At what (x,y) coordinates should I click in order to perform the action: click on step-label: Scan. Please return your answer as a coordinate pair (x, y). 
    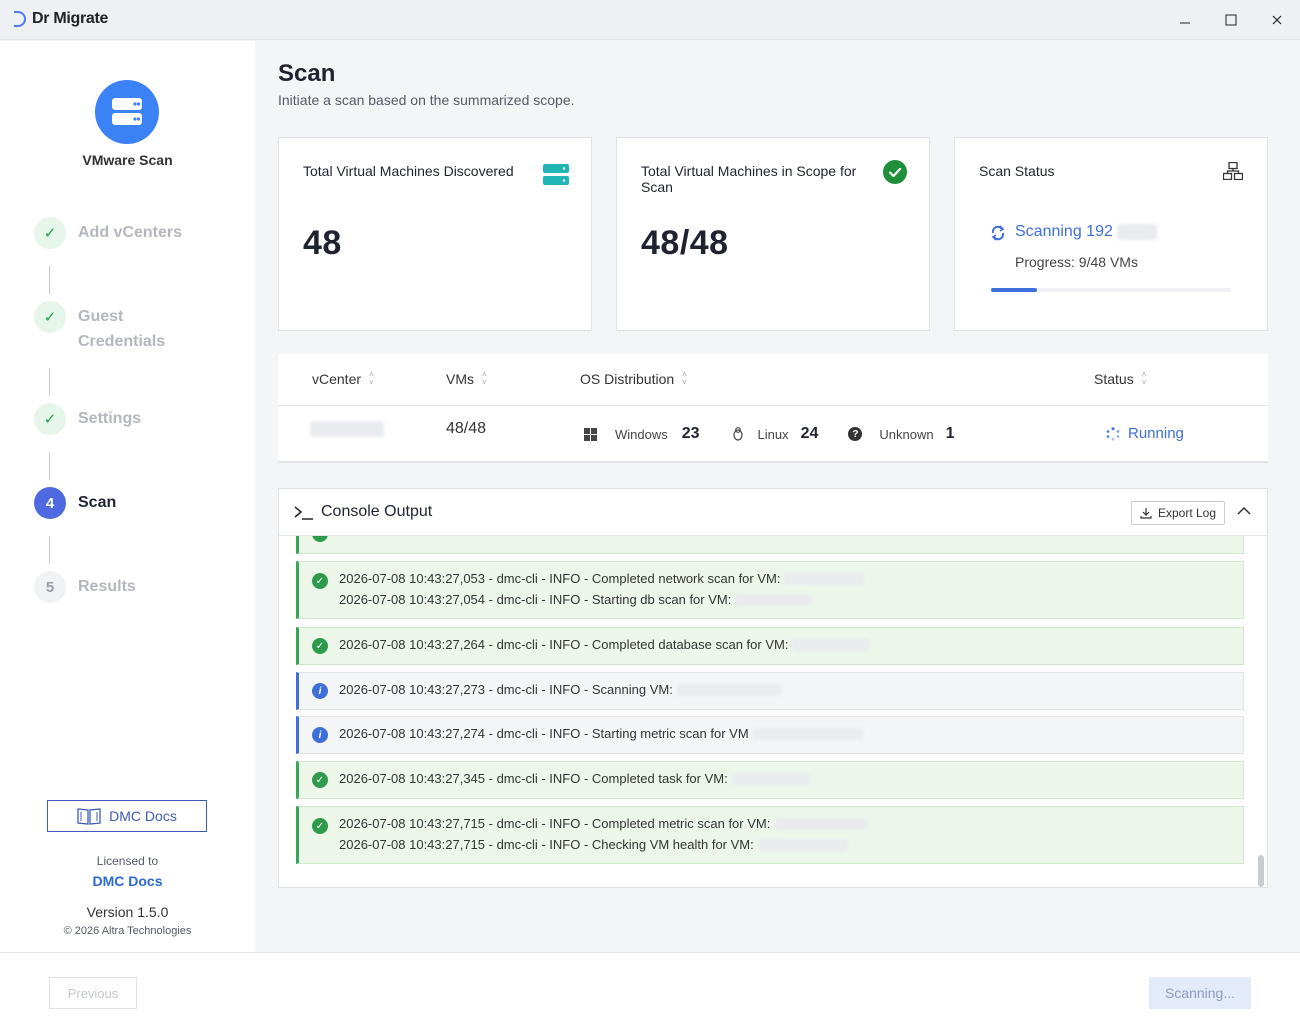
    Looking at the image, I should click on (97, 502).